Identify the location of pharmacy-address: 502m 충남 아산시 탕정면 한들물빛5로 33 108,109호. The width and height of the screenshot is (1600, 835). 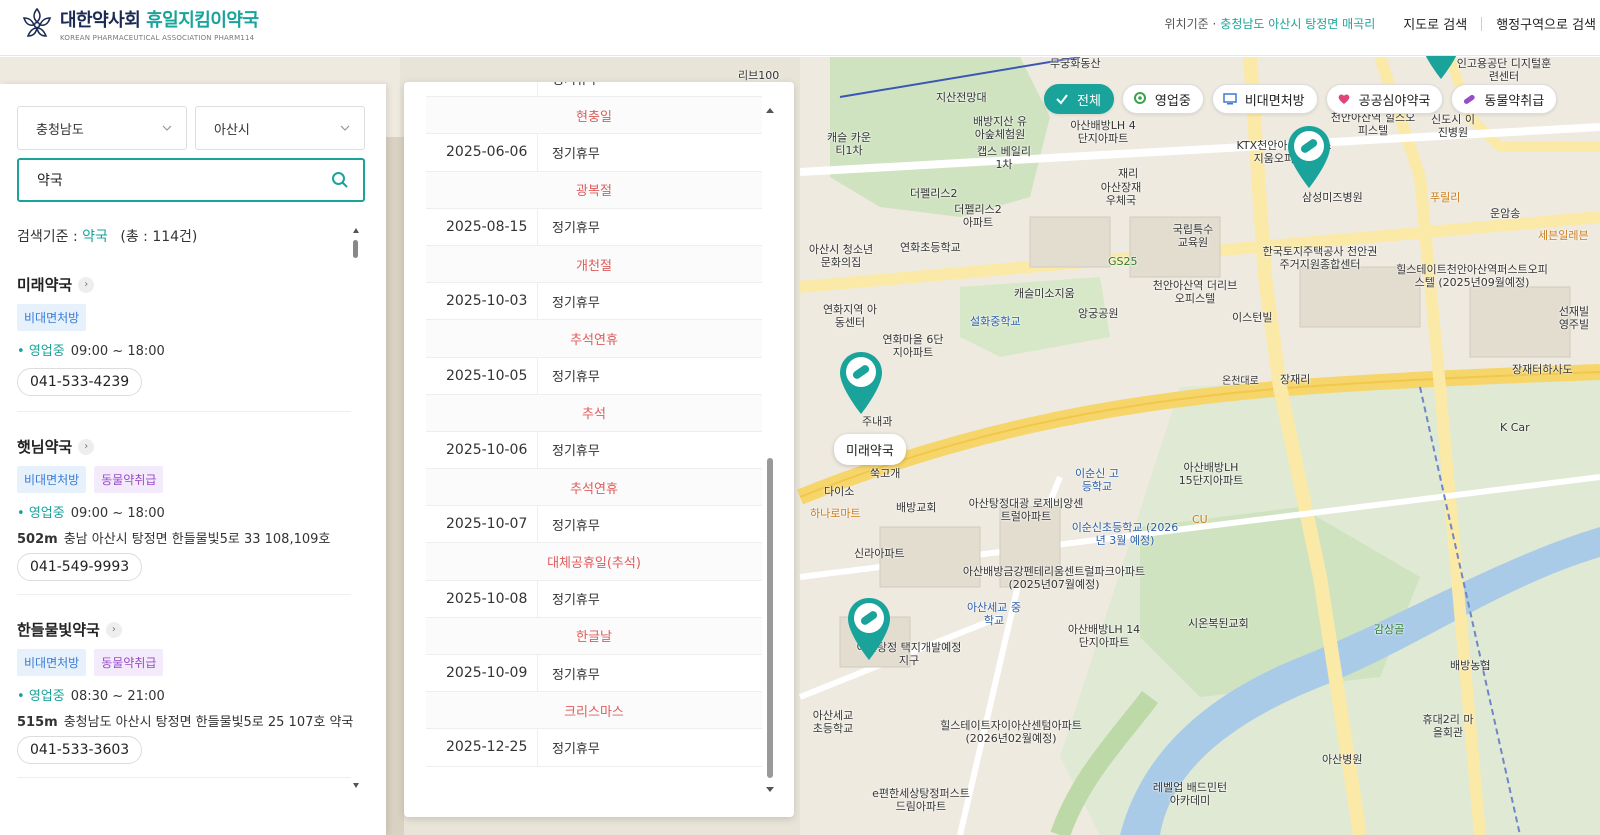
(173, 537).